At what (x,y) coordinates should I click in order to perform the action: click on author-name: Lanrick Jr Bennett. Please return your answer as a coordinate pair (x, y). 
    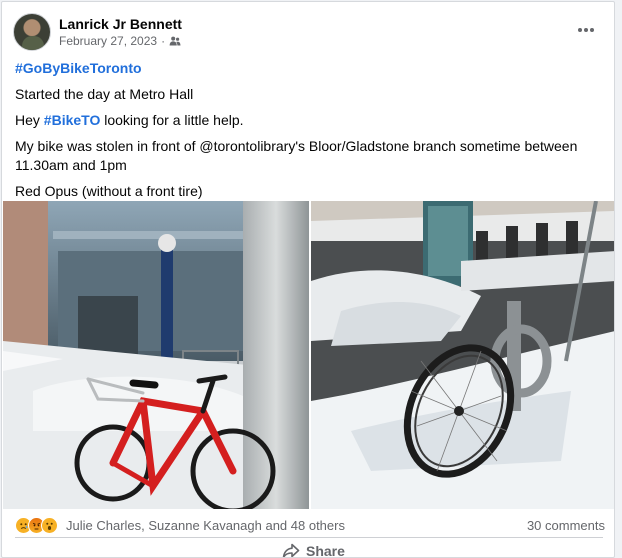
    Looking at the image, I should click on (120, 24).